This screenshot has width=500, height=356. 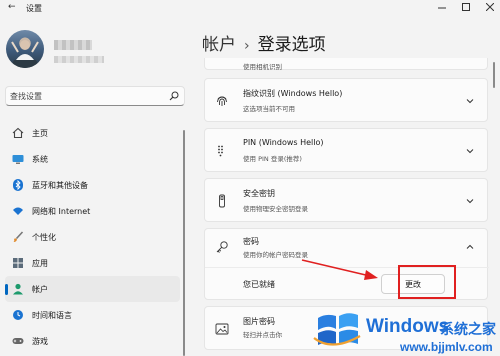 What do you see at coordinates (408, 326) in the screenshot?
I see `watermark-brand: Windows` at bounding box center [408, 326].